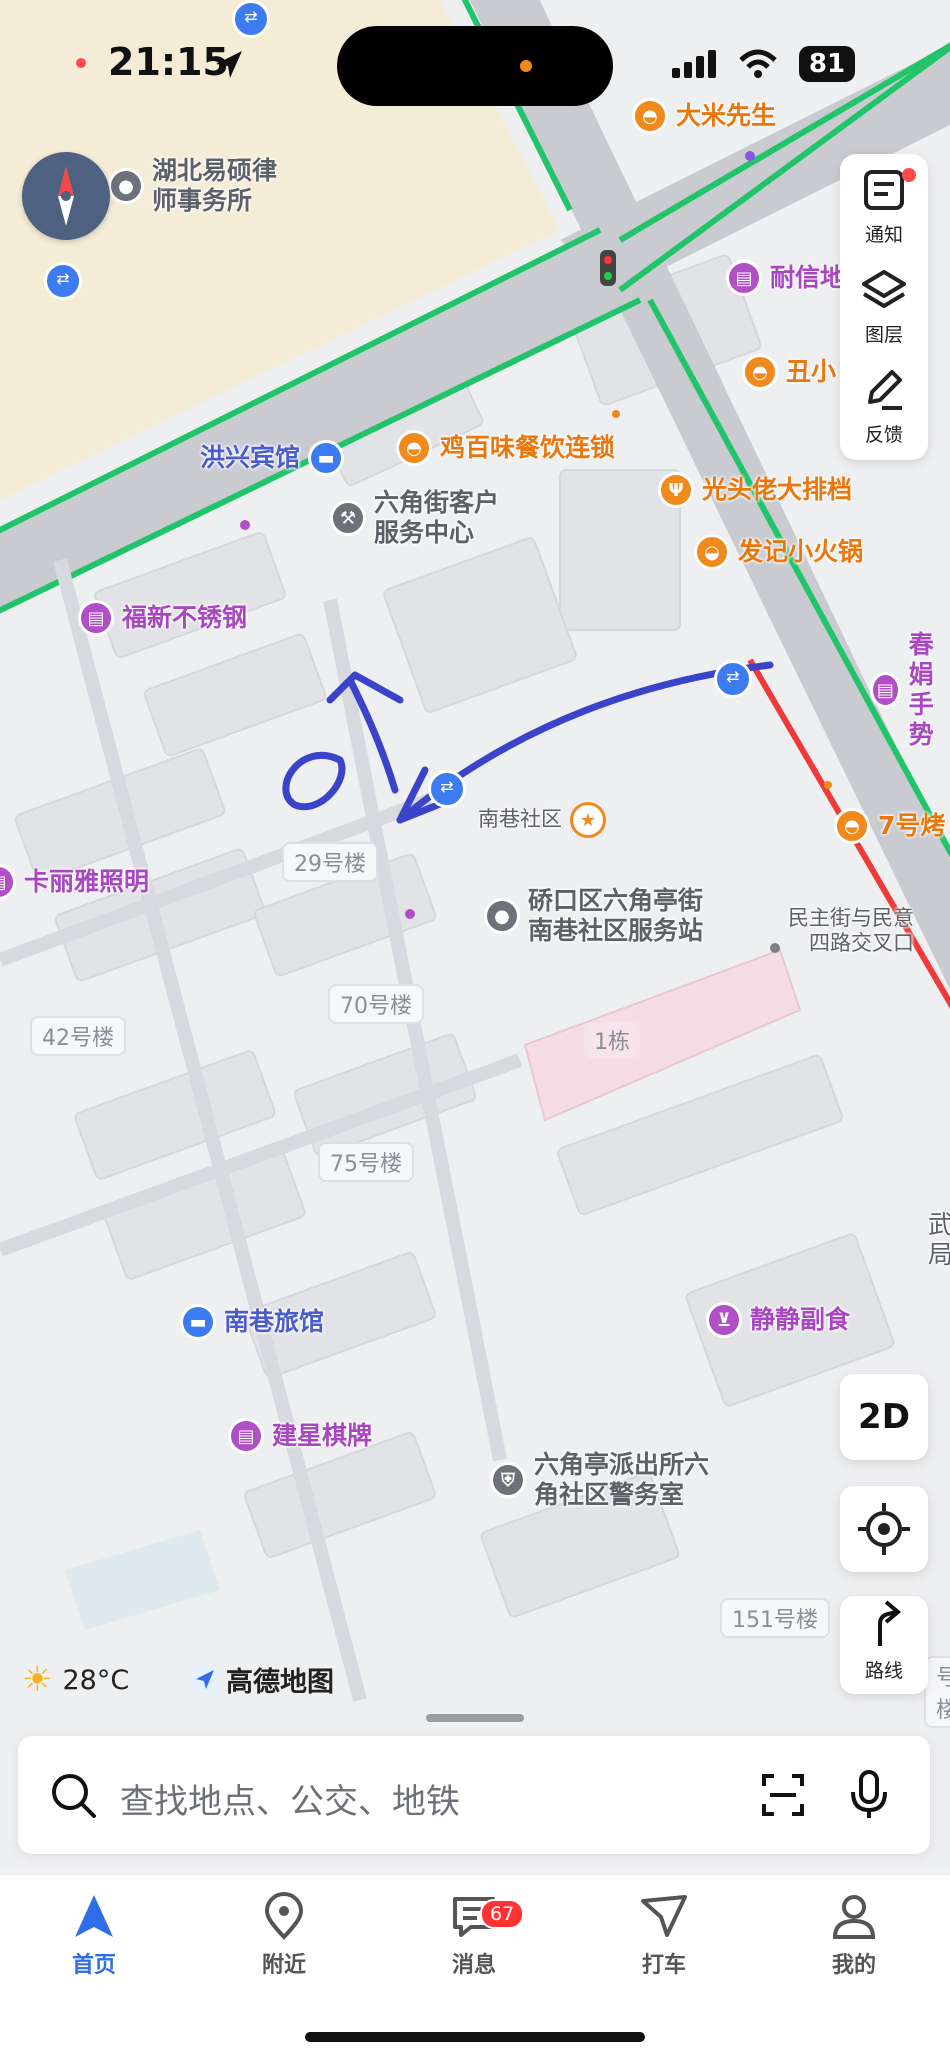 Image resolution: width=950 pixels, height=2060 pixels. What do you see at coordinates (502, 1914) in the screenshot?
I see `message-badge: 67` at bounding box center [502, 1914].